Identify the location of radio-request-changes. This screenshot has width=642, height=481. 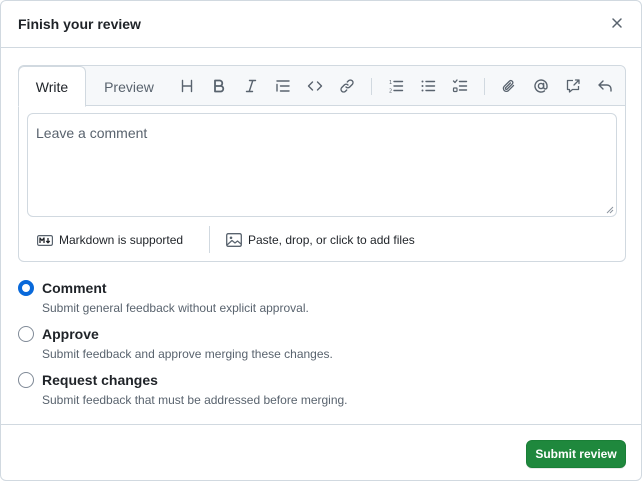
(26, 380).